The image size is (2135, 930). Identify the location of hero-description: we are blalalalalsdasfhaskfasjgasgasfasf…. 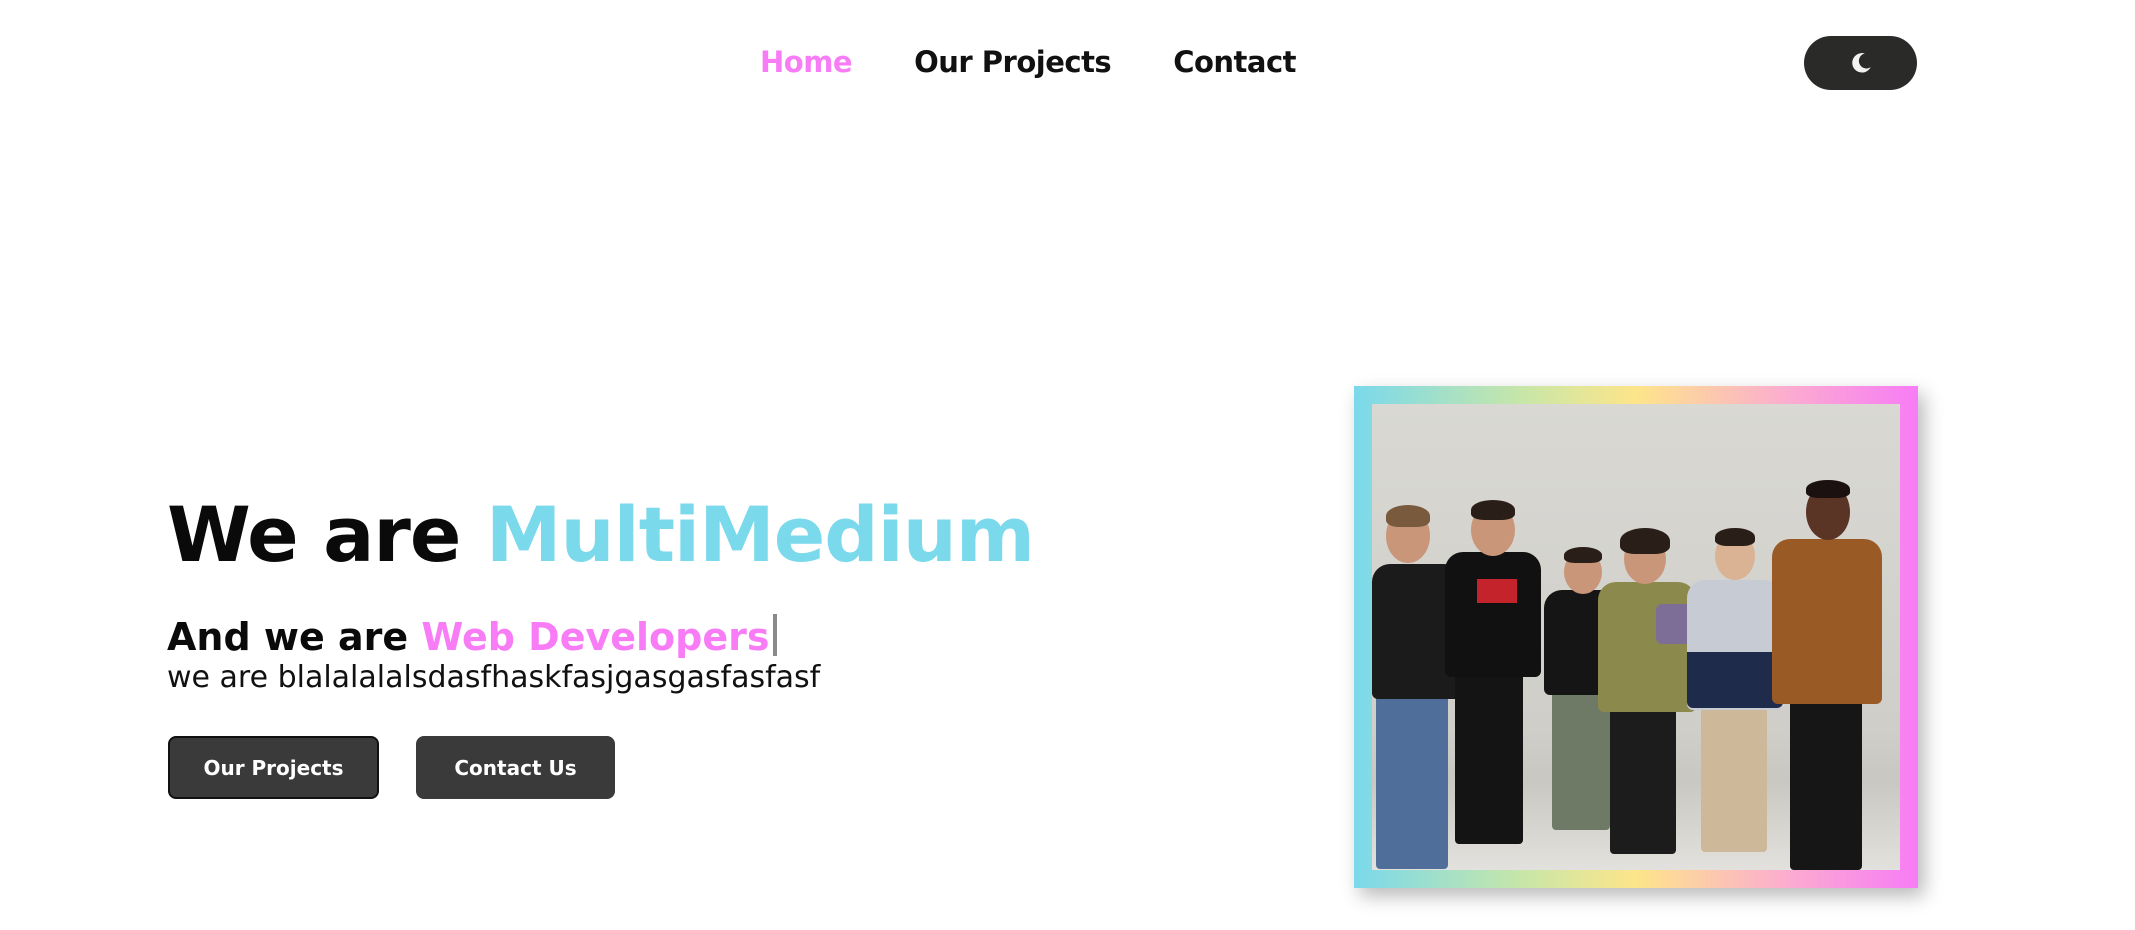
(494, 677).